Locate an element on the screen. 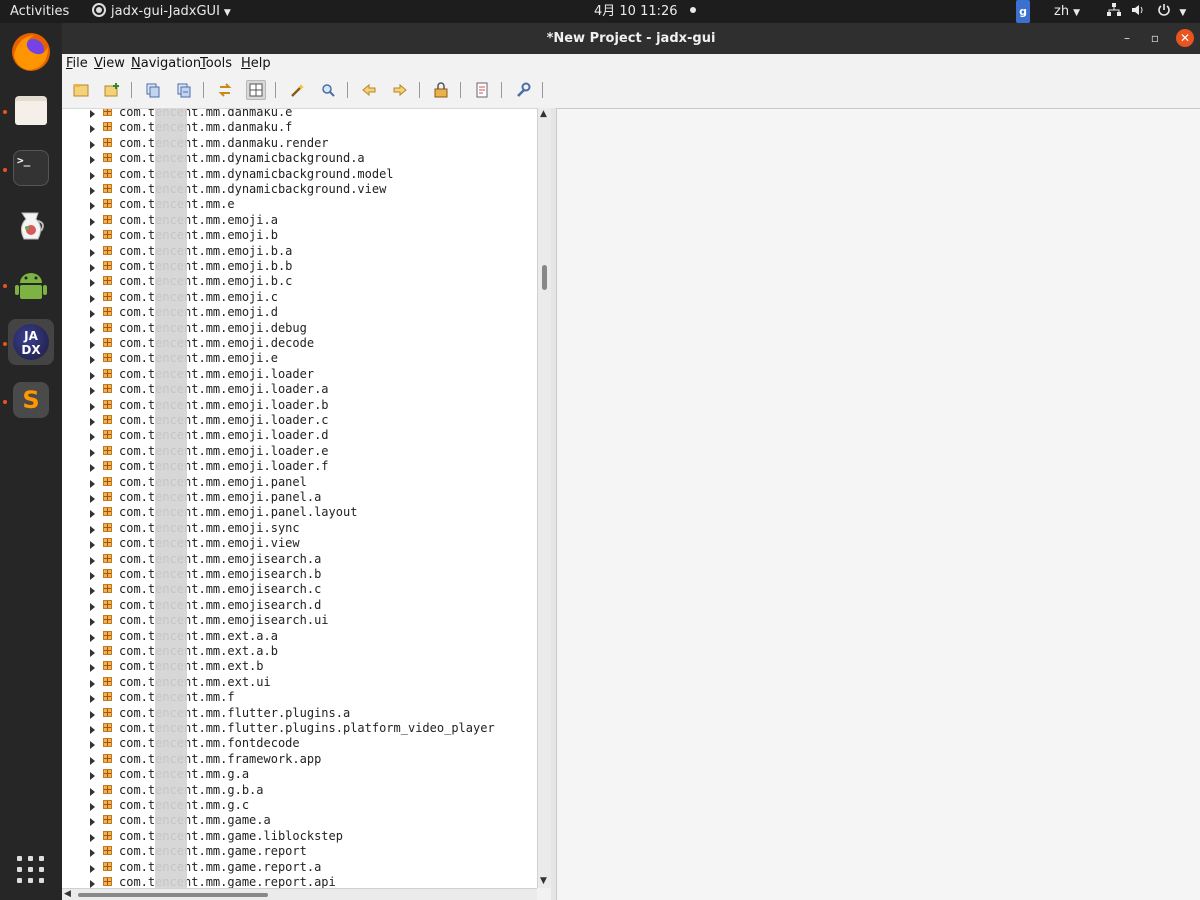 The width and height of the screenshot is (1200, 900). tree-row: com.tencent.mm.danmaku.f is located at coordinates (299, 128).